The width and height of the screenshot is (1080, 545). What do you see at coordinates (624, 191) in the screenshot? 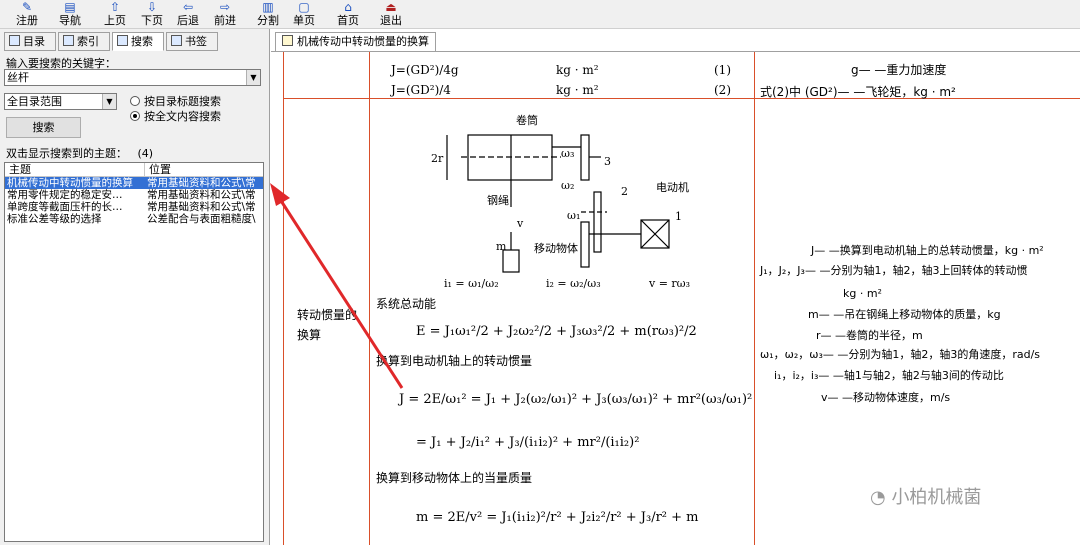
I see `label-n2: 2` at bounding box center [624, 191].